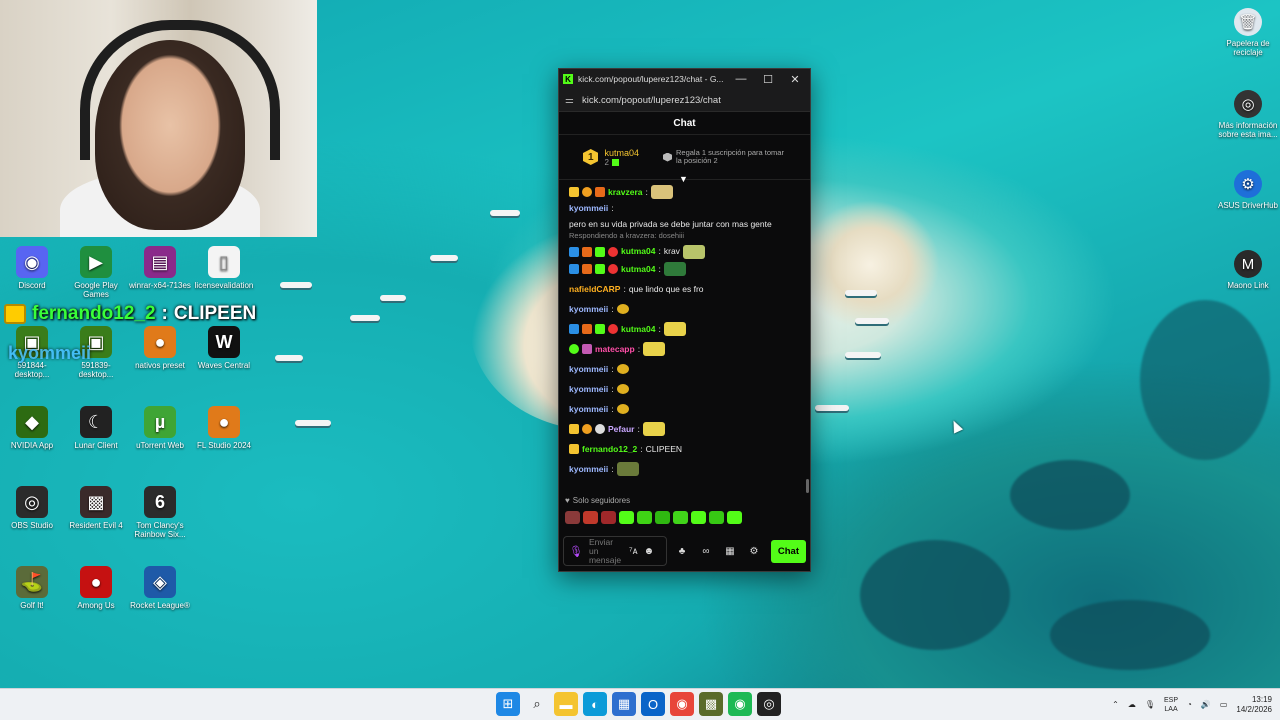 The image size is (1280, 720). What do you see at coordinates (621, 429) in the screenshot?
I see `chat-username: Pefaur` at bounding box center [621, 429].